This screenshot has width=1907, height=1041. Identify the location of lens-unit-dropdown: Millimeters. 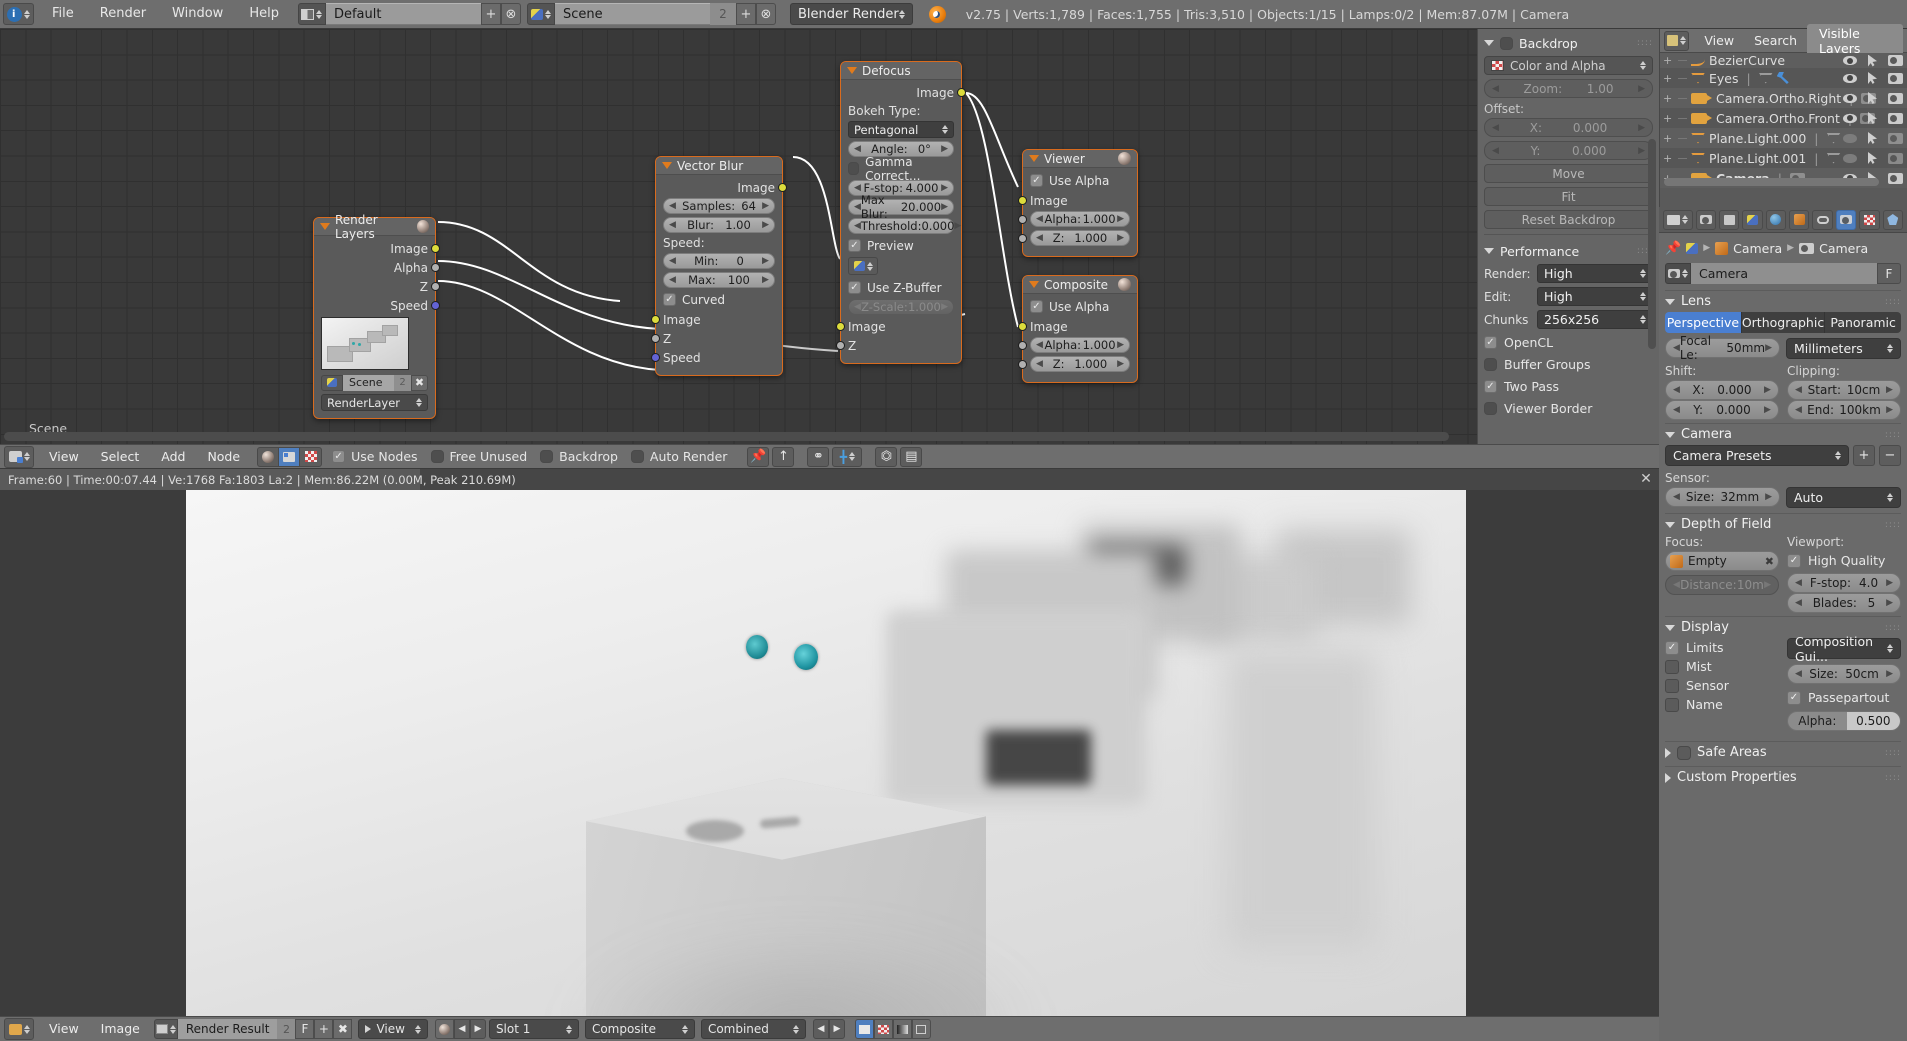
(1843, 348).